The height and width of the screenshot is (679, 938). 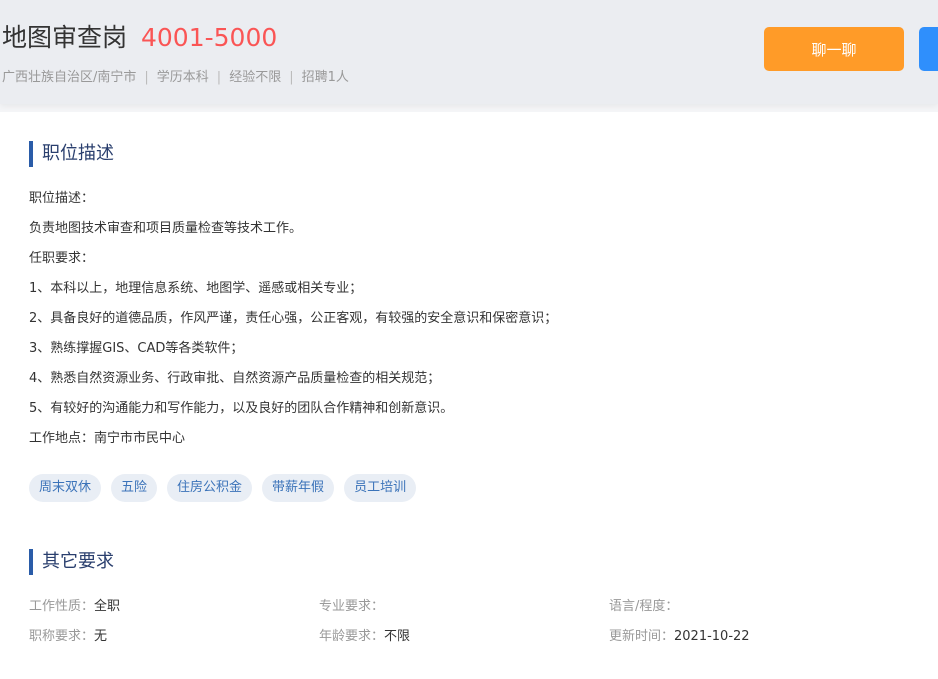 What do you see at coordinates (62, 258) in the screenshot?
I see `description-line: 任职要求：` at bounding box center [62, 258].